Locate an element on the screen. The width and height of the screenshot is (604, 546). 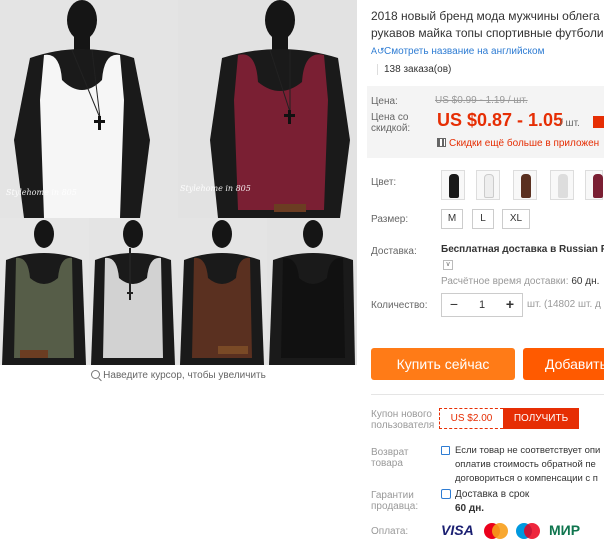
size-option-xl: XL is located at coordinates (516, 219).